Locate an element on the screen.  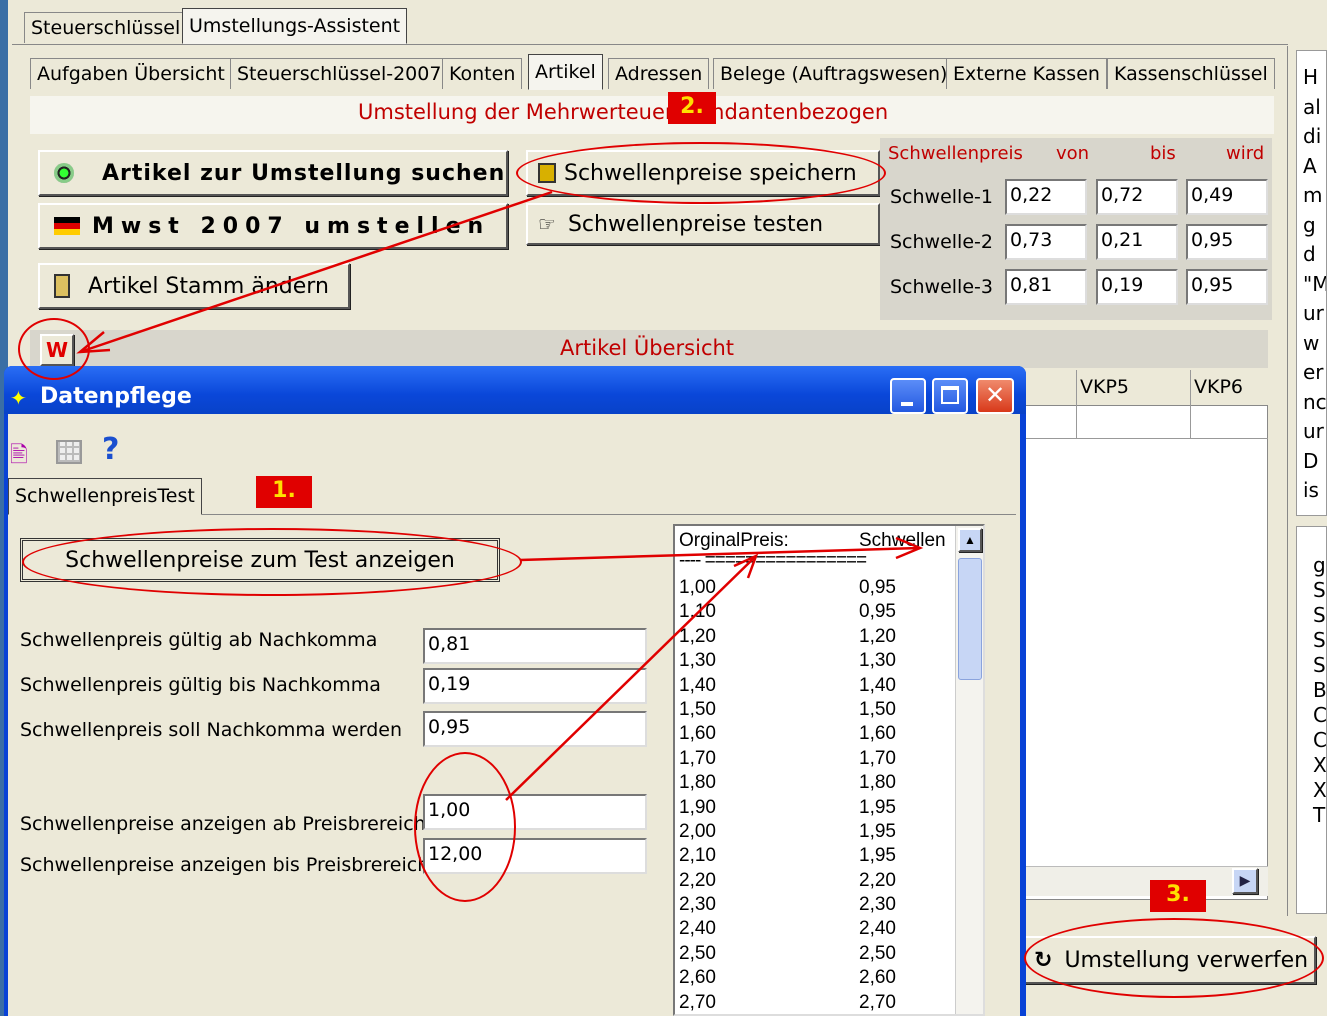
arrow-save-to-w is located at coordinates (316, 272).